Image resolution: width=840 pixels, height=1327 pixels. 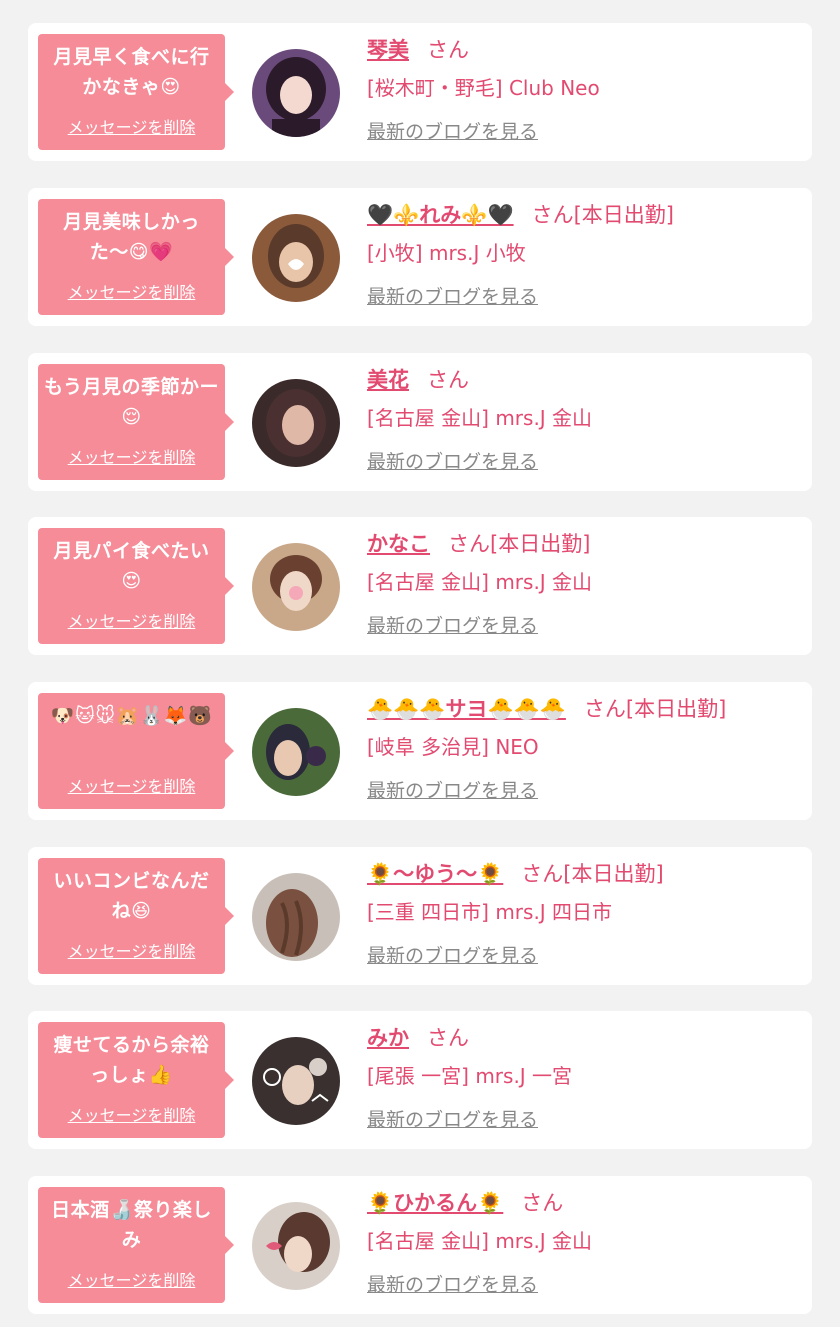 I want to click on message-text: 月見パイ食べたい😍, so click(x=131, y=566).